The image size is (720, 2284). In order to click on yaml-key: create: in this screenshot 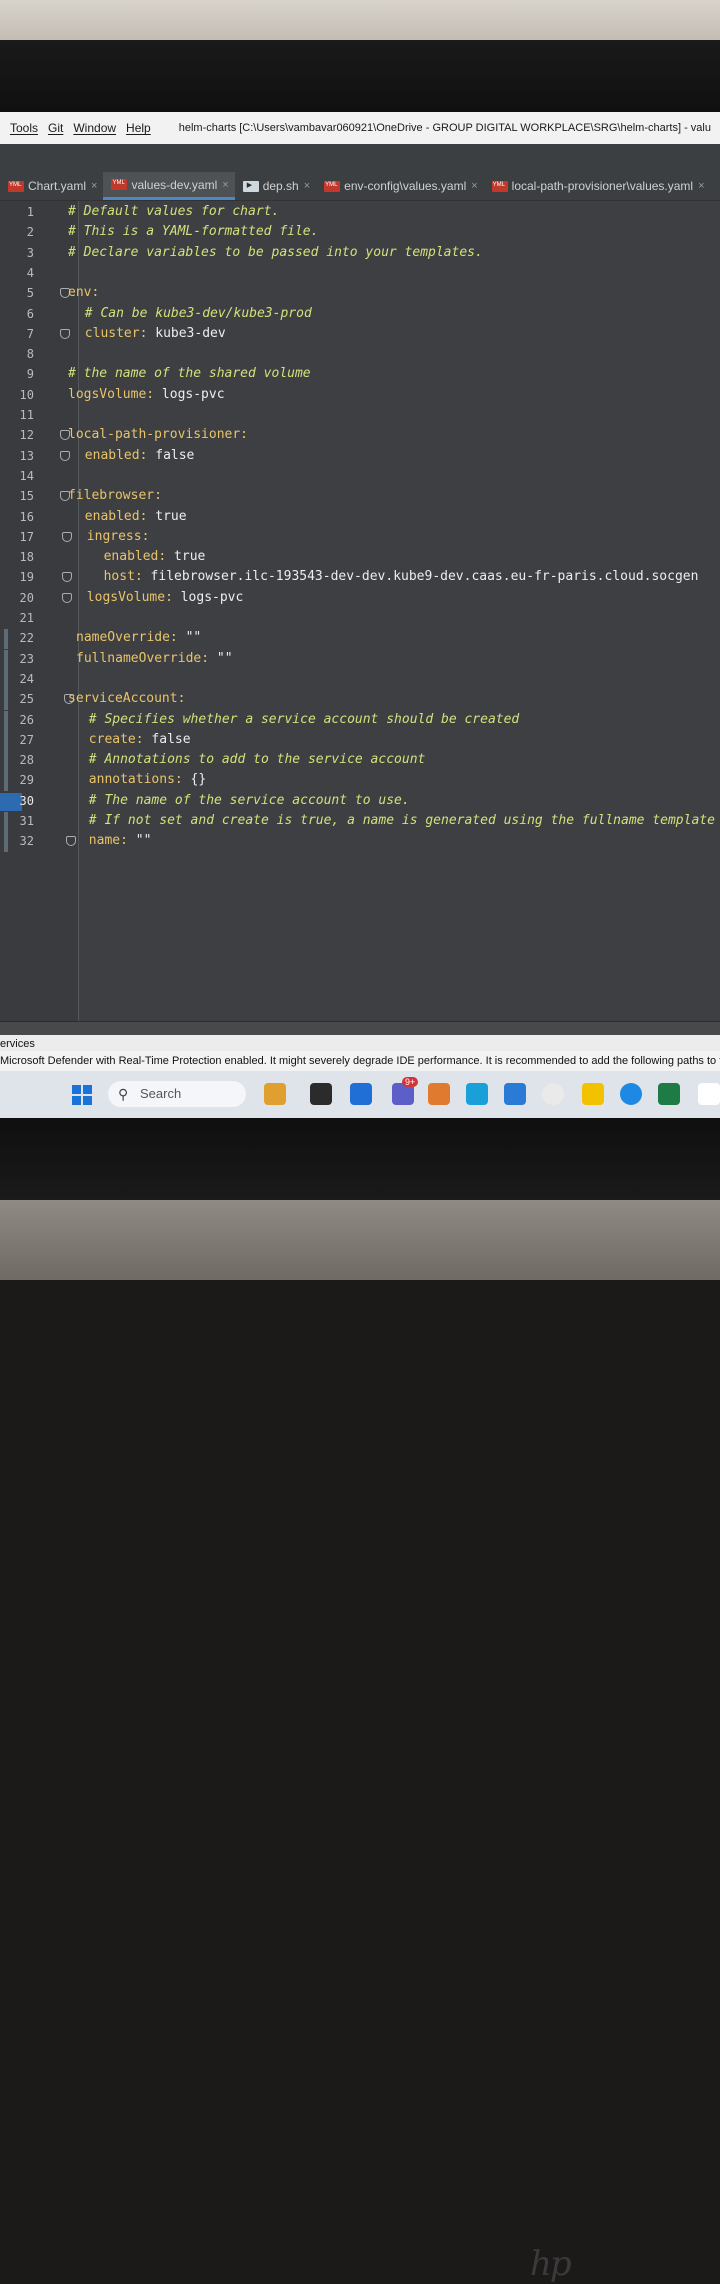, I will do `click(116, 739)`.